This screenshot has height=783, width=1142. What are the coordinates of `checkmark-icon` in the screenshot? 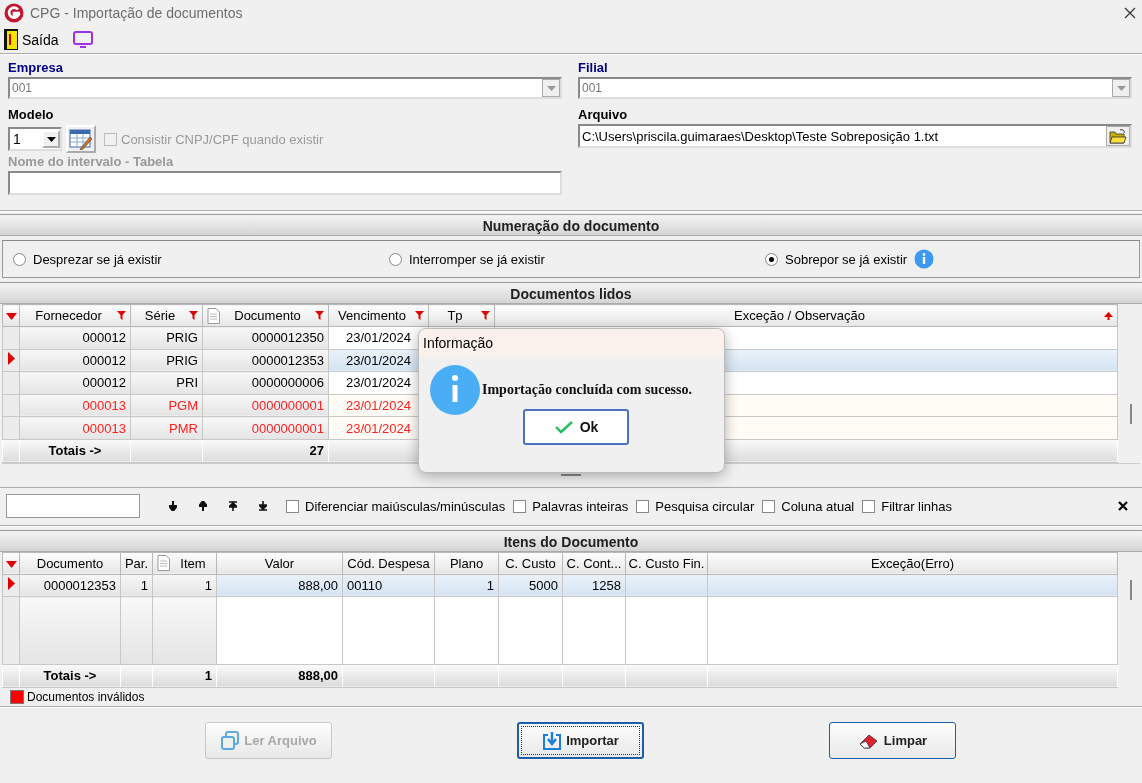 It's located at (563, 427).